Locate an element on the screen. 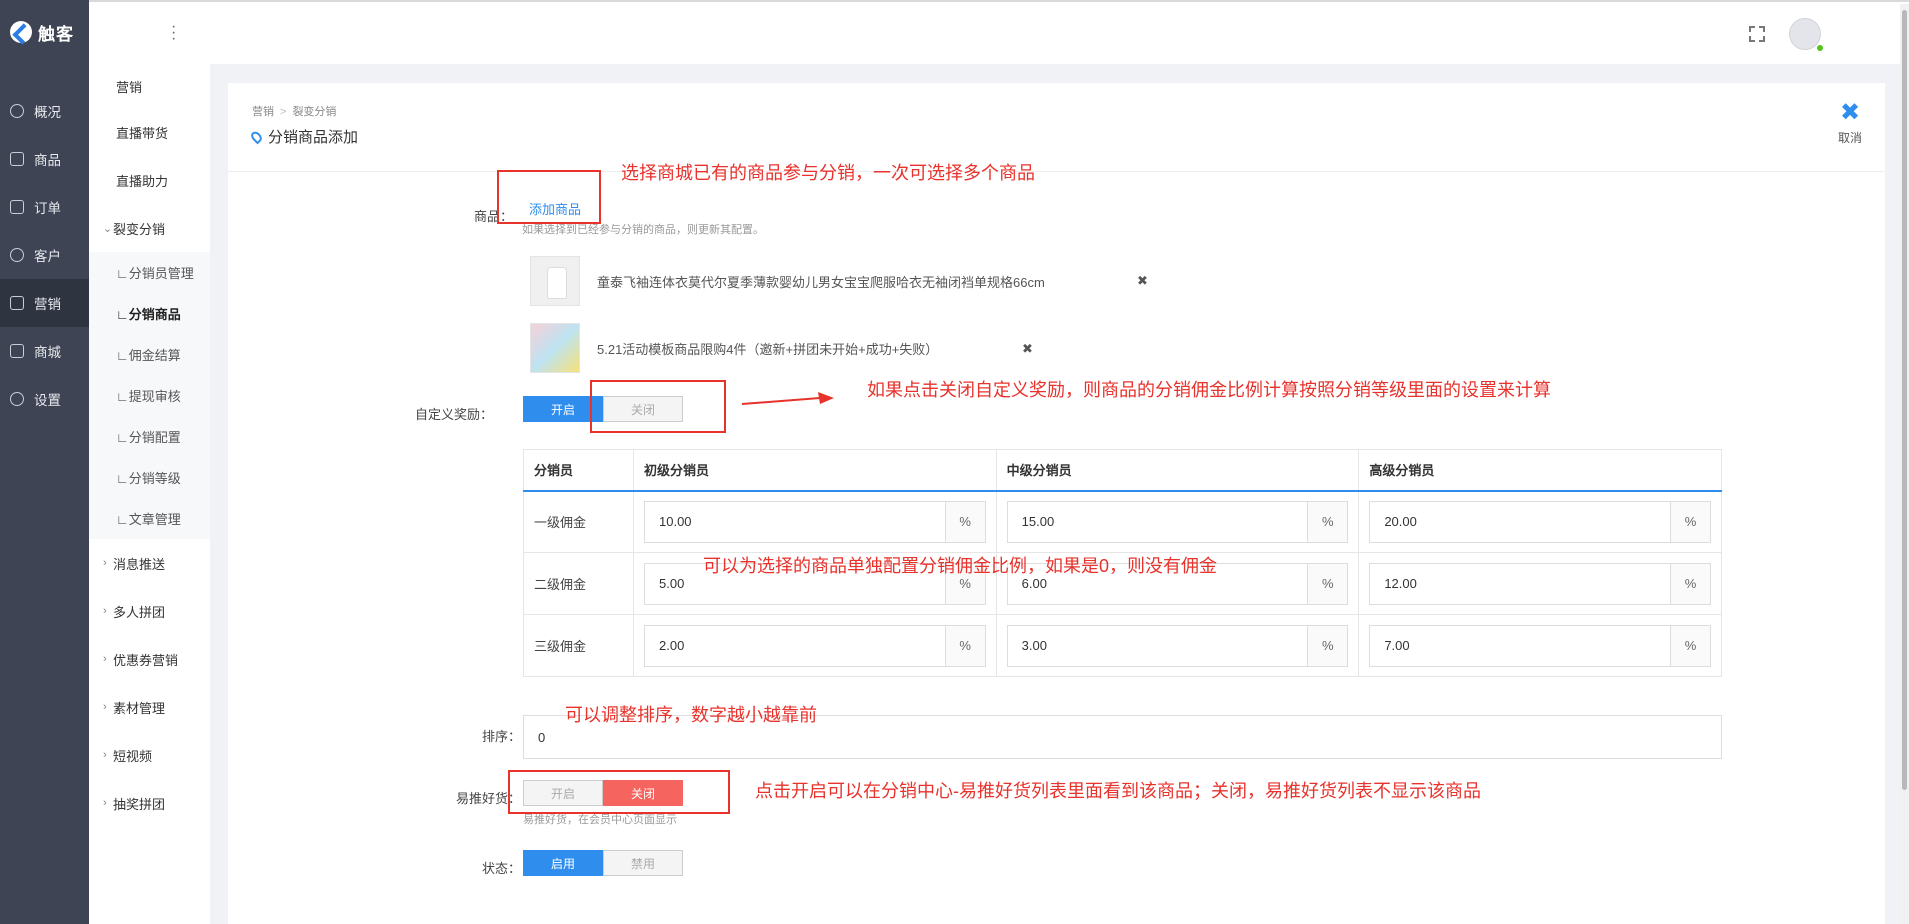  subnav-group-groupbuy: › 多人拼团 is located at coordinates (149, 611).